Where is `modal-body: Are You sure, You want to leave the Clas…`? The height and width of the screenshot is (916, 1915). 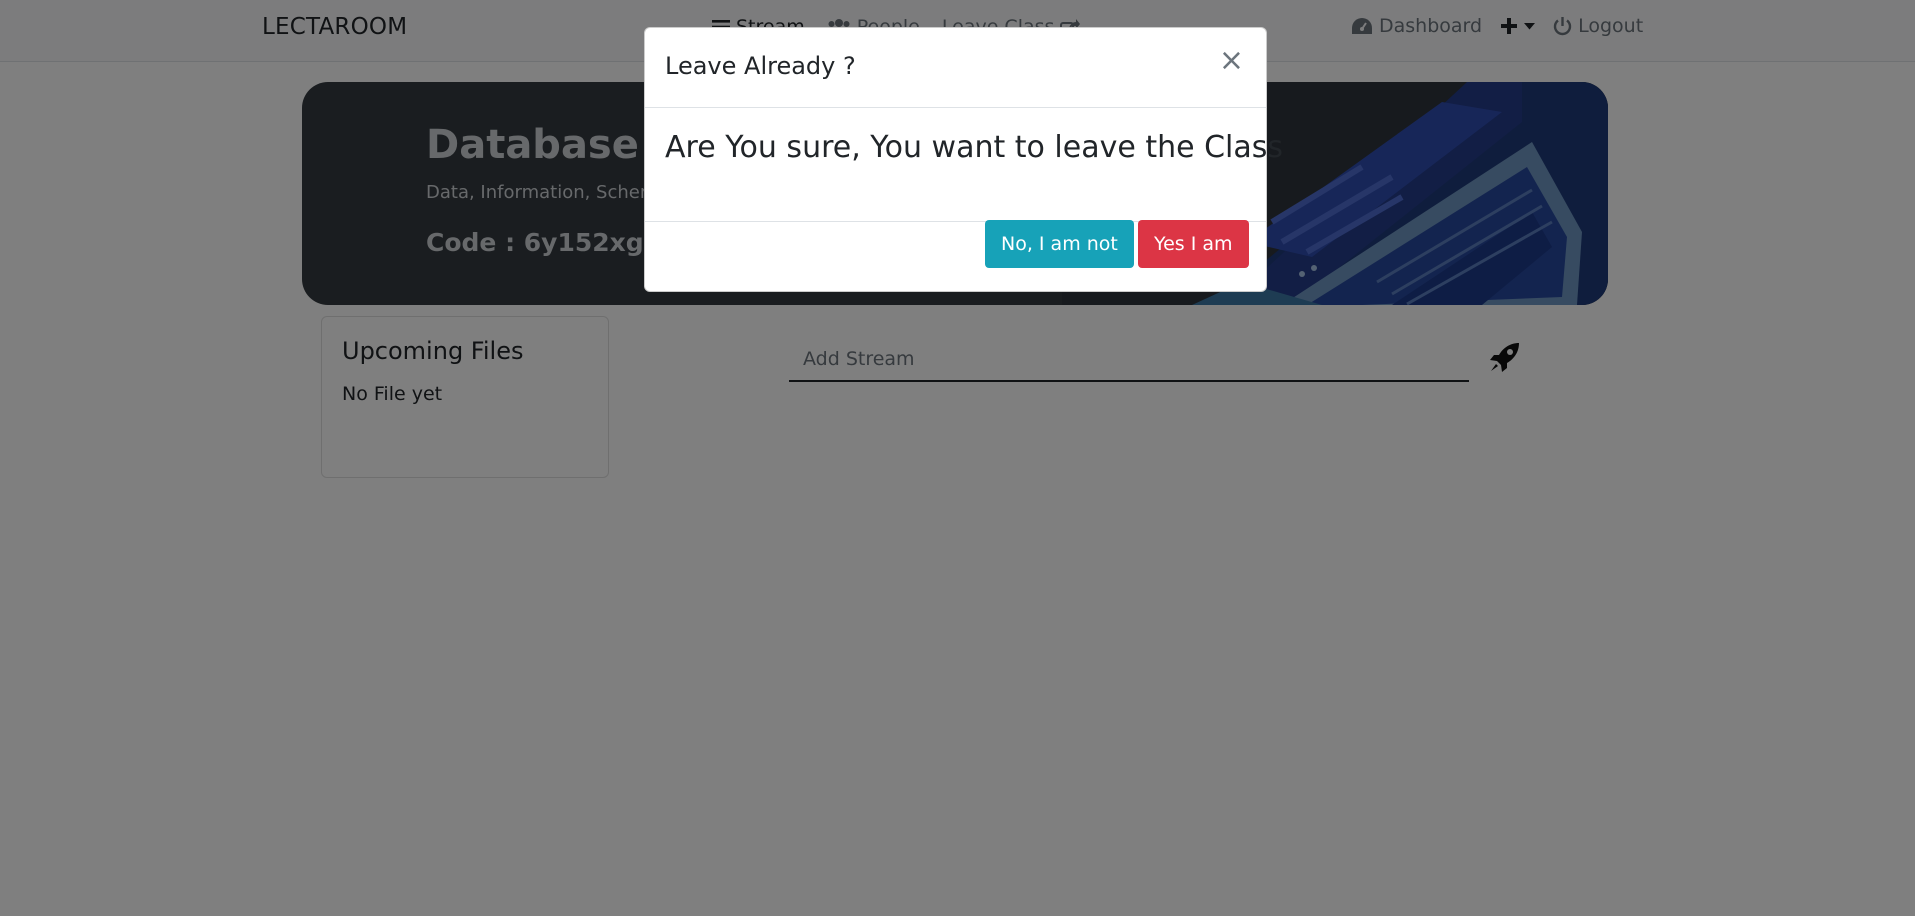
modal-body: Are You sure, You want to leave the Clas… is located at coordinates (964, 165).